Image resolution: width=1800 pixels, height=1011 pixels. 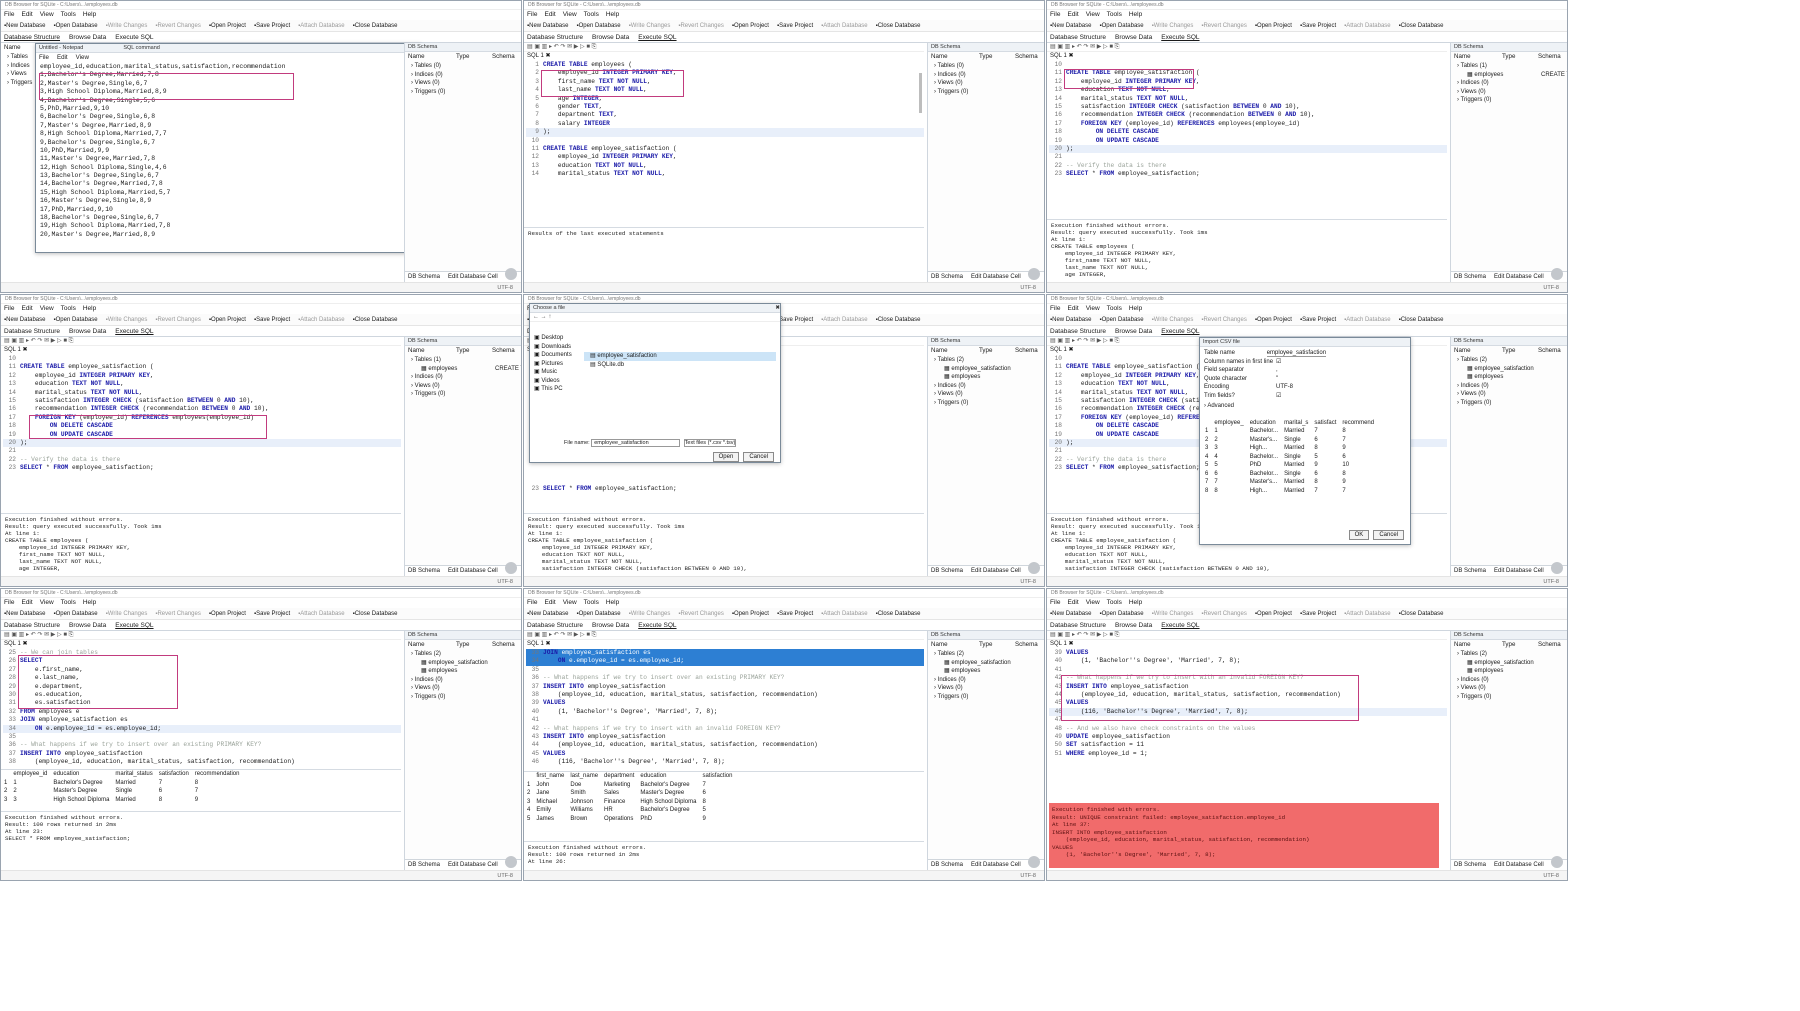 What do you see at coordinates (9, 308) in the screenshot?
I see `menu-file: File` at bounding box center [9, 308].